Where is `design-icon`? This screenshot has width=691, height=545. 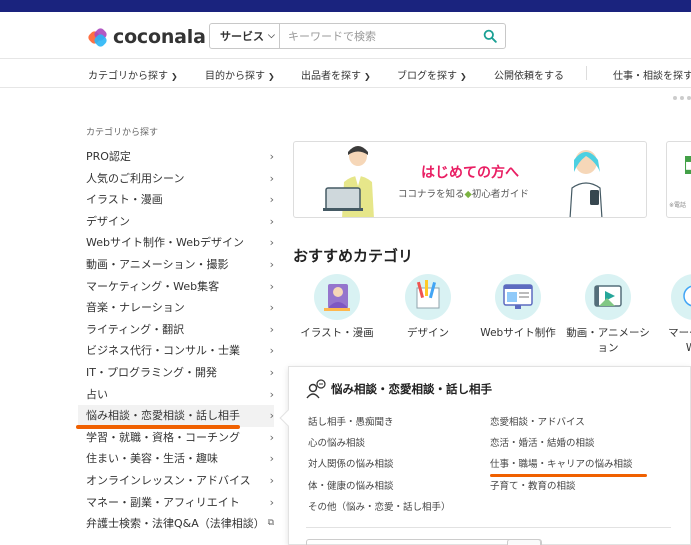
design-icon is located at coordinates (428, 297).